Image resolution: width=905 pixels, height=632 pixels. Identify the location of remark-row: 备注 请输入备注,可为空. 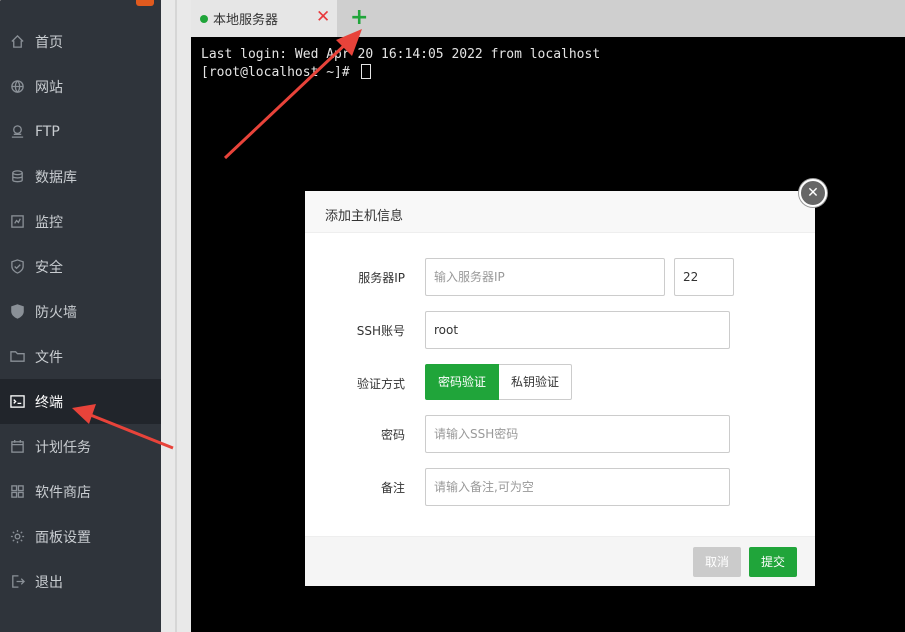
(560, 487).